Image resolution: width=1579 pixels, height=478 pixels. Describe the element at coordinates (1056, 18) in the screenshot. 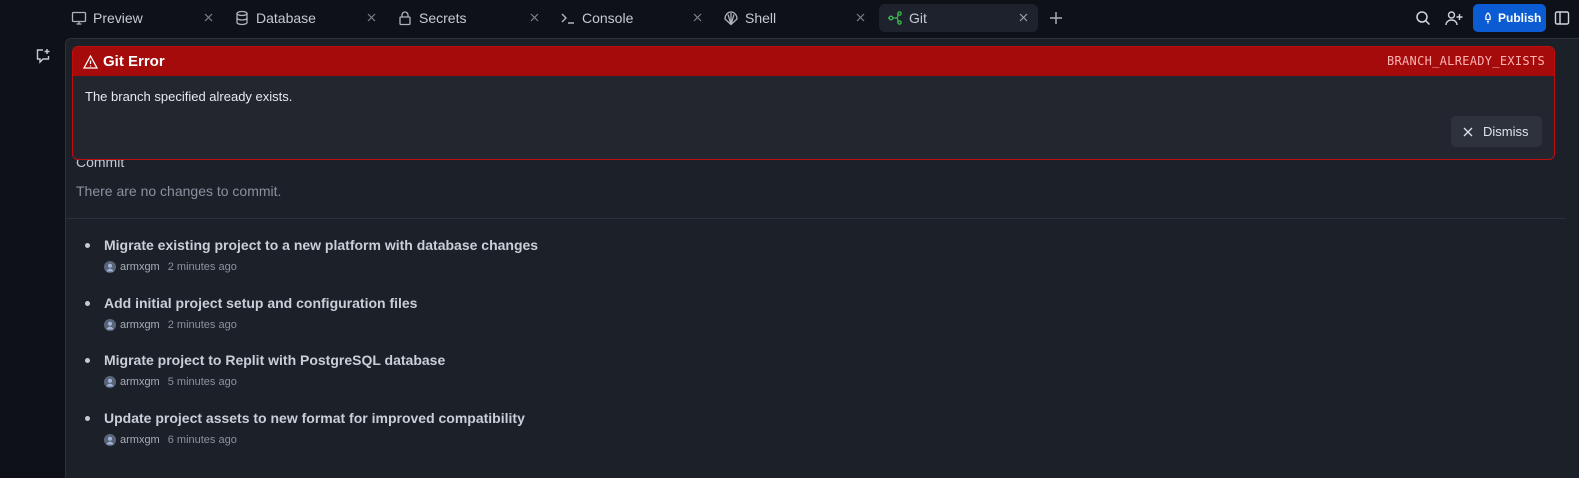

I see `add-tab-button` at that location.